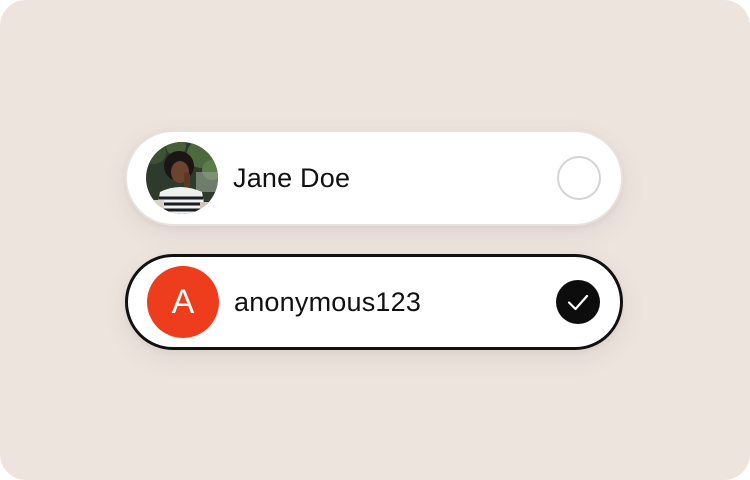  What do you see at coordinates (292, 177) in the screenshot?
I see `account-name: Jane Doe` at bounding box center [292, 177].